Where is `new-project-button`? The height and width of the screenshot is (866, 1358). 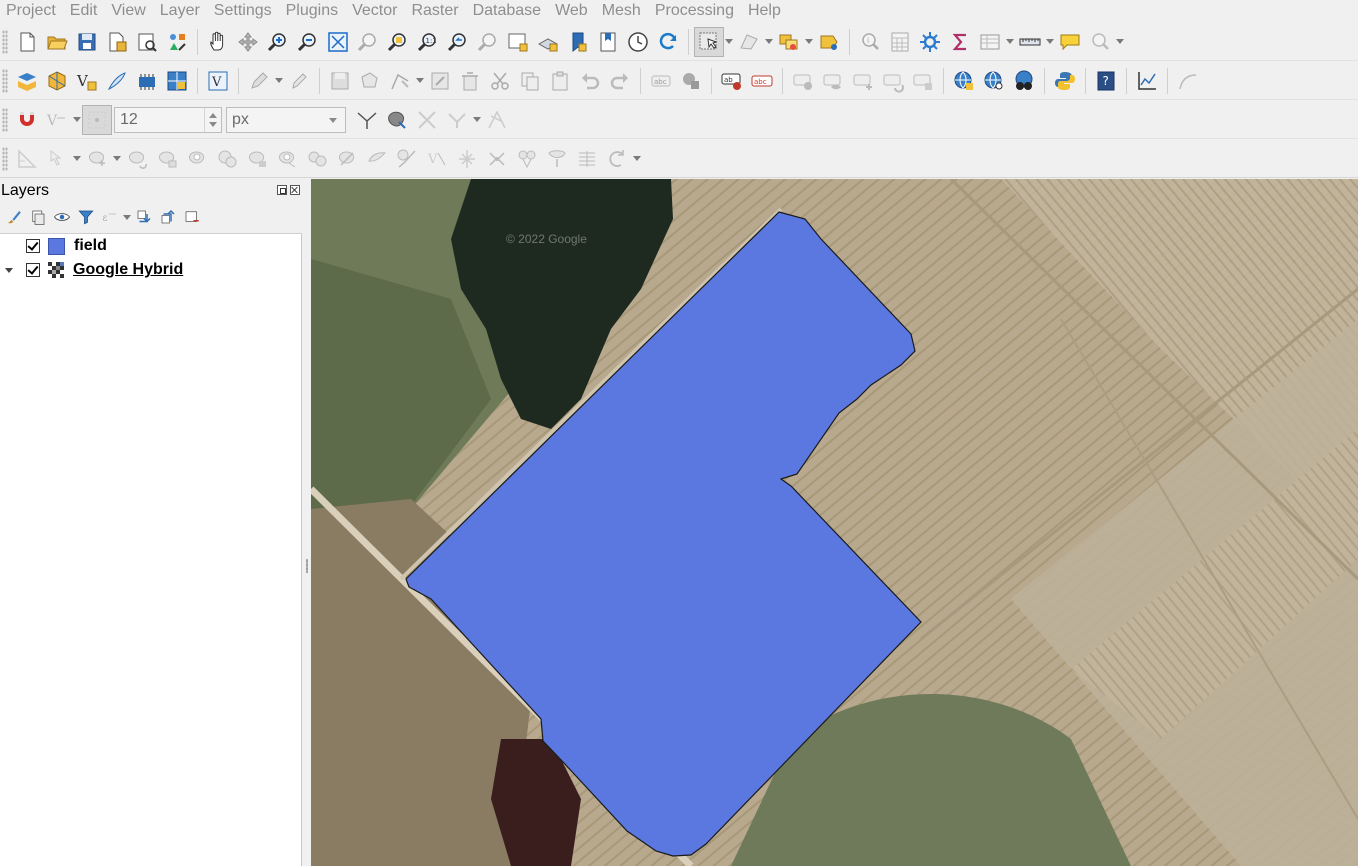
new-project-button is located at coordinates (27, 42).